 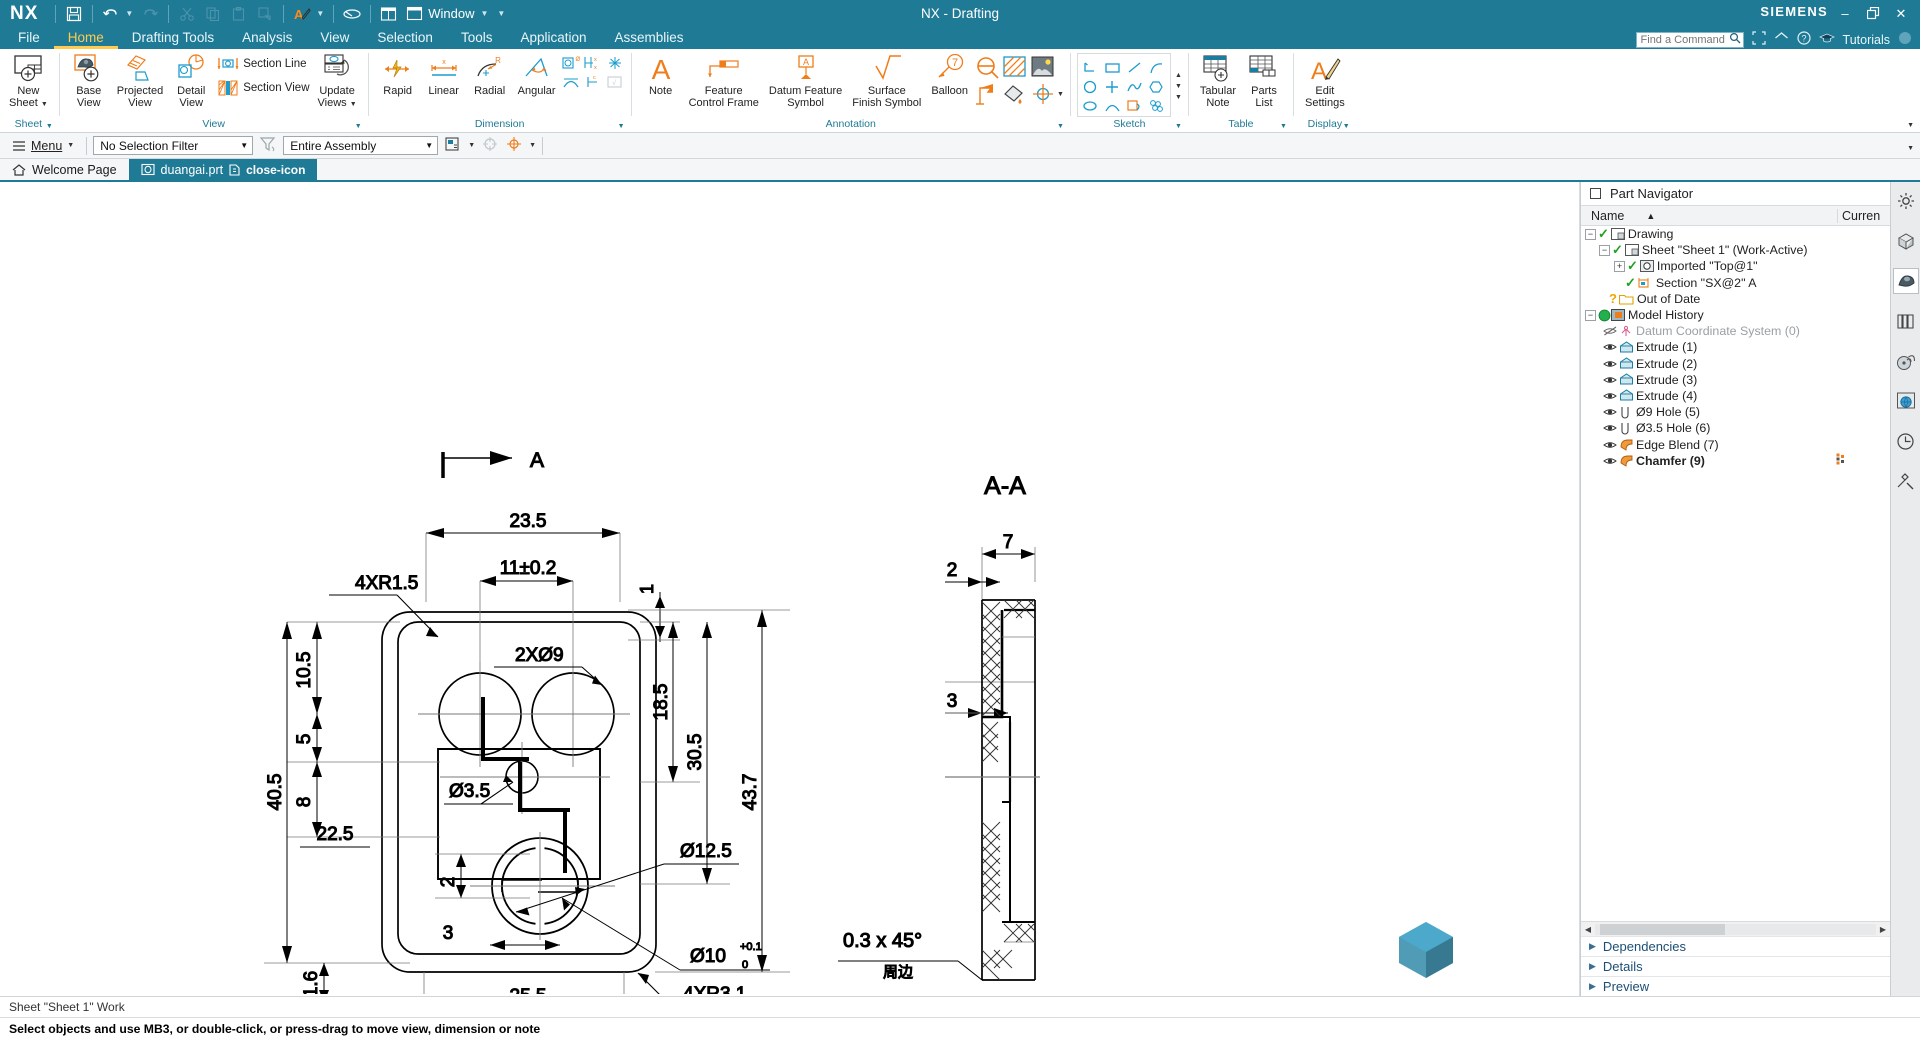 I want to click on minimize-button: –, so click(x=1845, y=14).